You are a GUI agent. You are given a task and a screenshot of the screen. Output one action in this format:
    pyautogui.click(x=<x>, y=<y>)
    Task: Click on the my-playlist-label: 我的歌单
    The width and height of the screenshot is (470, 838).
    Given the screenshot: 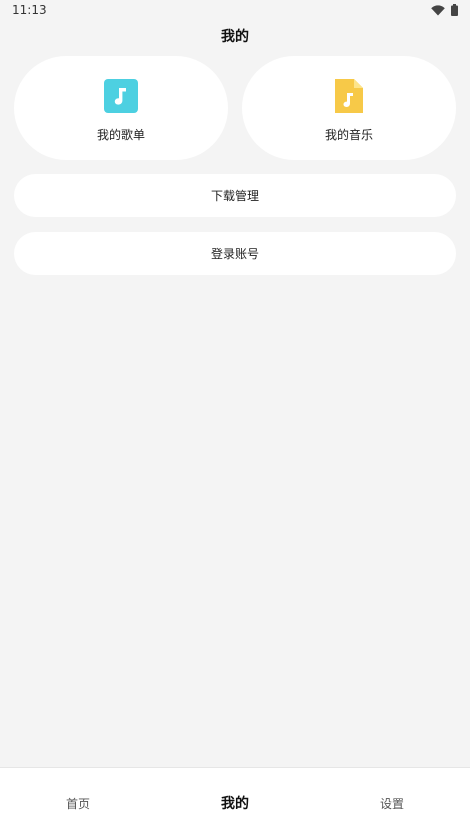 What is the action you would take?
    pyautogui.click(x=120, y=135)
    